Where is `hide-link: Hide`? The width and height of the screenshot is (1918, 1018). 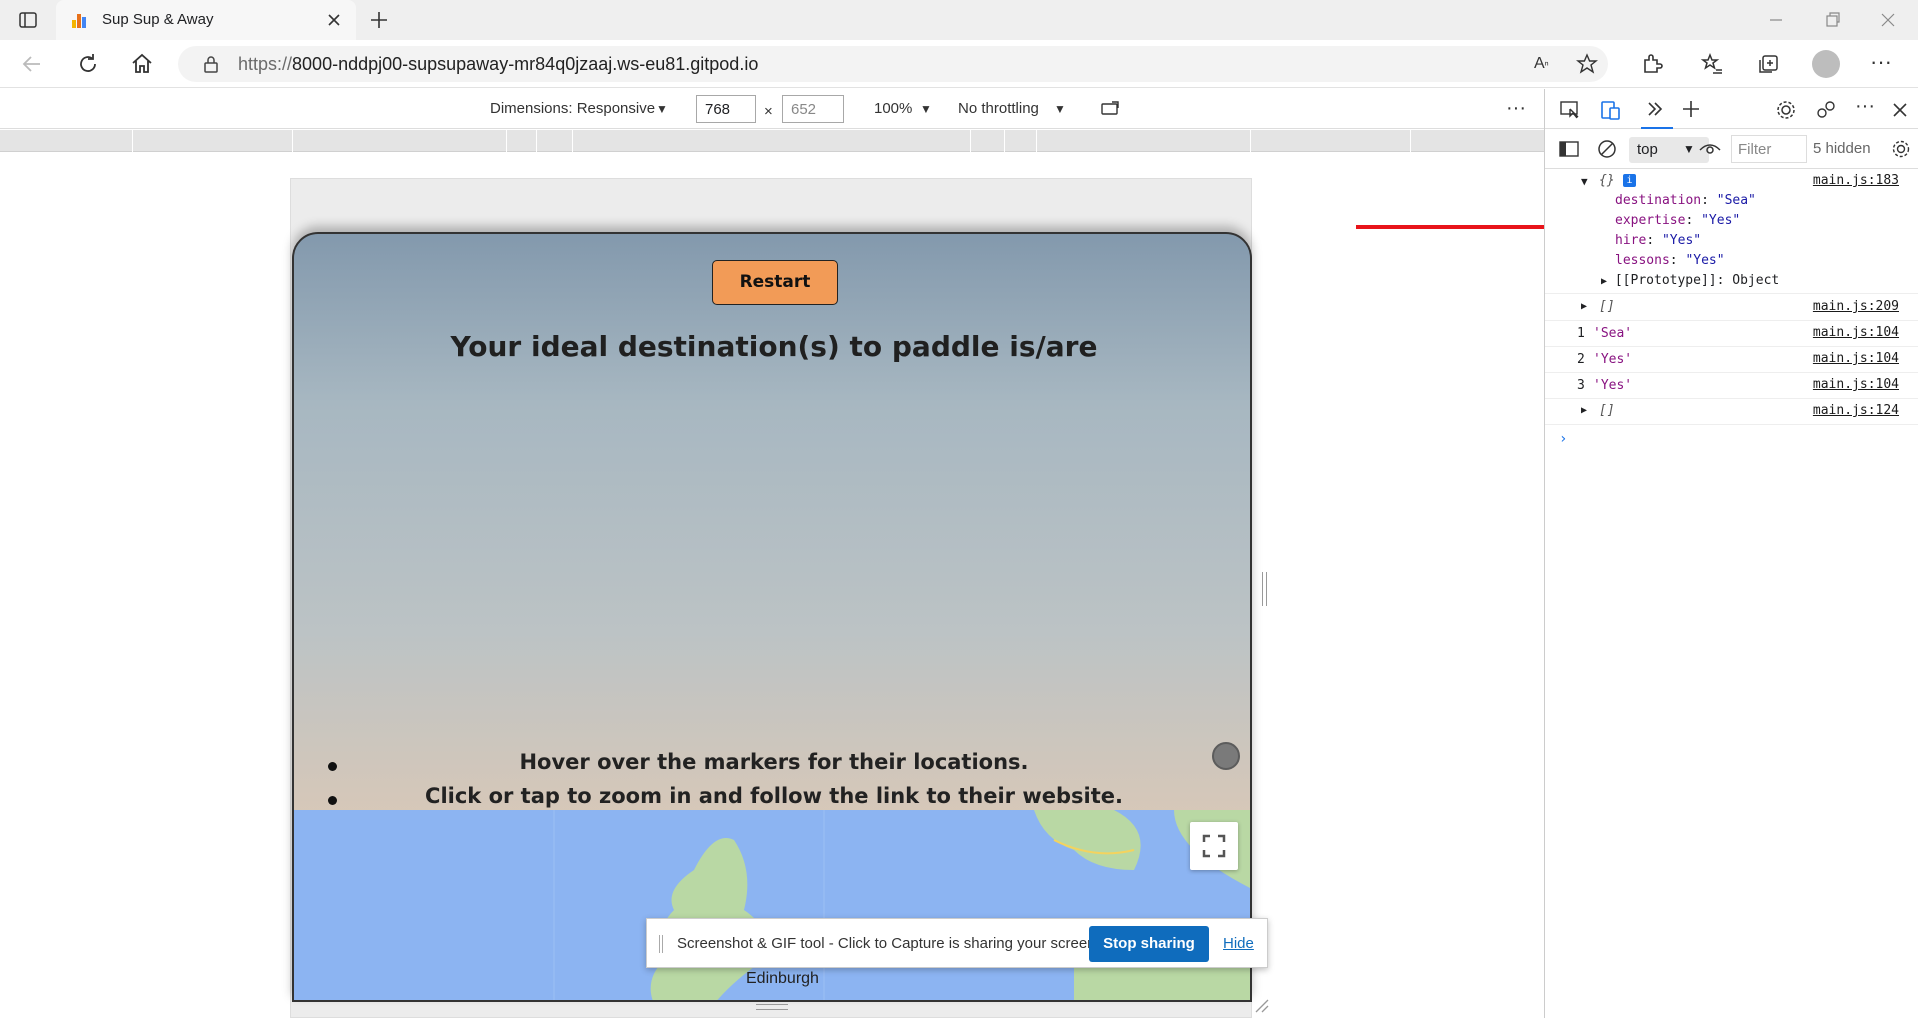 hide-link: Hide is located at coordinates (1238, 943).